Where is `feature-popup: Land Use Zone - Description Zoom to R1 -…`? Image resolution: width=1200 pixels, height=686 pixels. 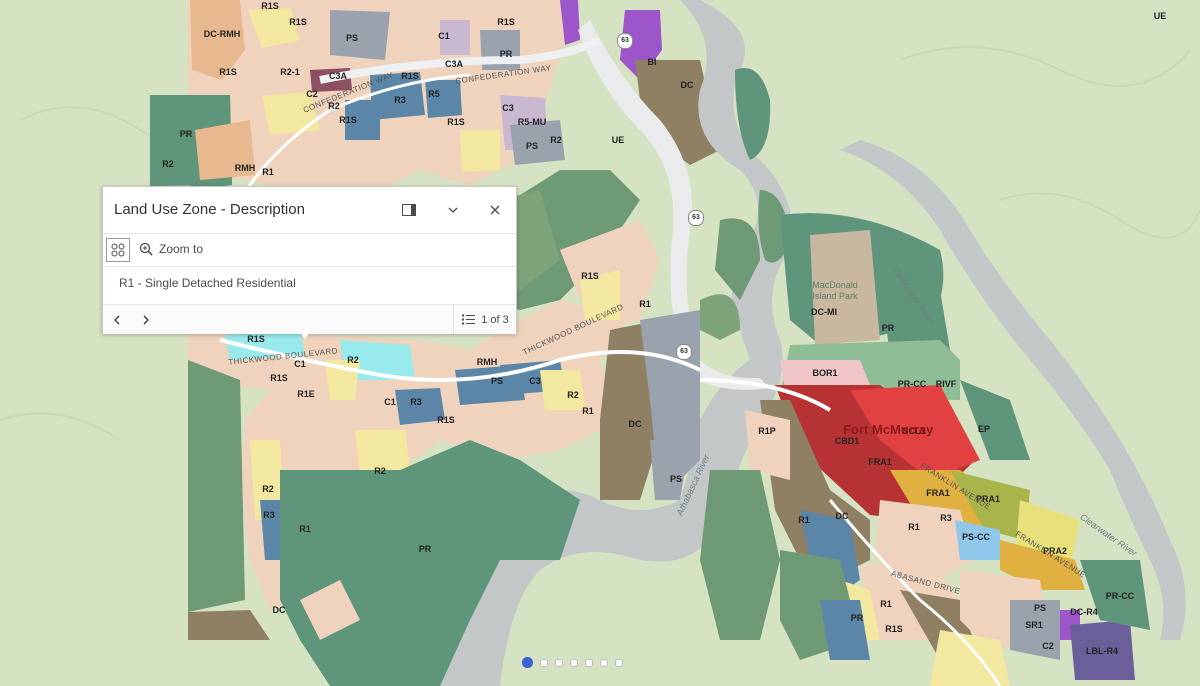 feature-popup: Land Use Zone - Description Zoom to R1 -… is located at coordinates (309, 260).